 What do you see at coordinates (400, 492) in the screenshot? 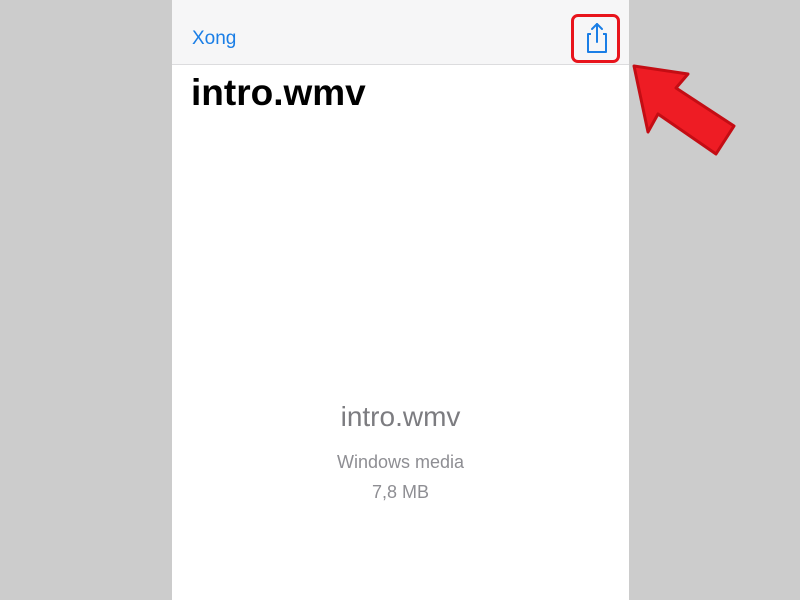
I see `file-size: 7,8 MB` at bounding box center [400, 492].